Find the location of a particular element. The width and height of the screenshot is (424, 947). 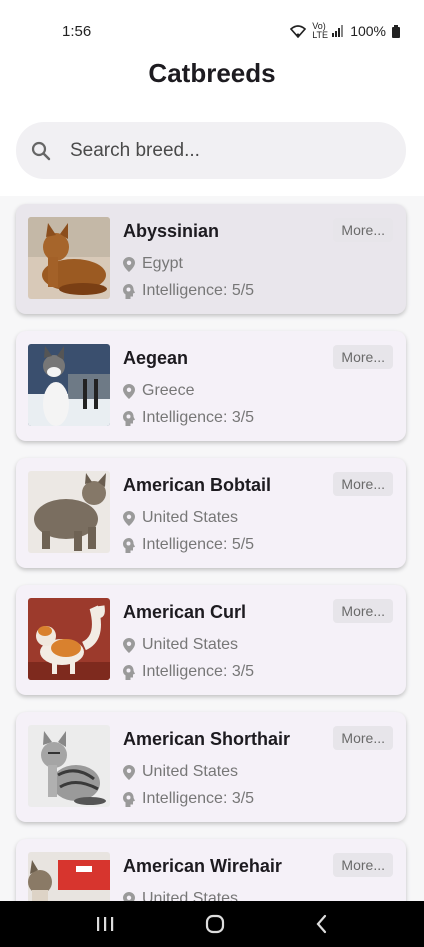

status-icons: Vo) LTE 100% is located at coordinates (345, 31).